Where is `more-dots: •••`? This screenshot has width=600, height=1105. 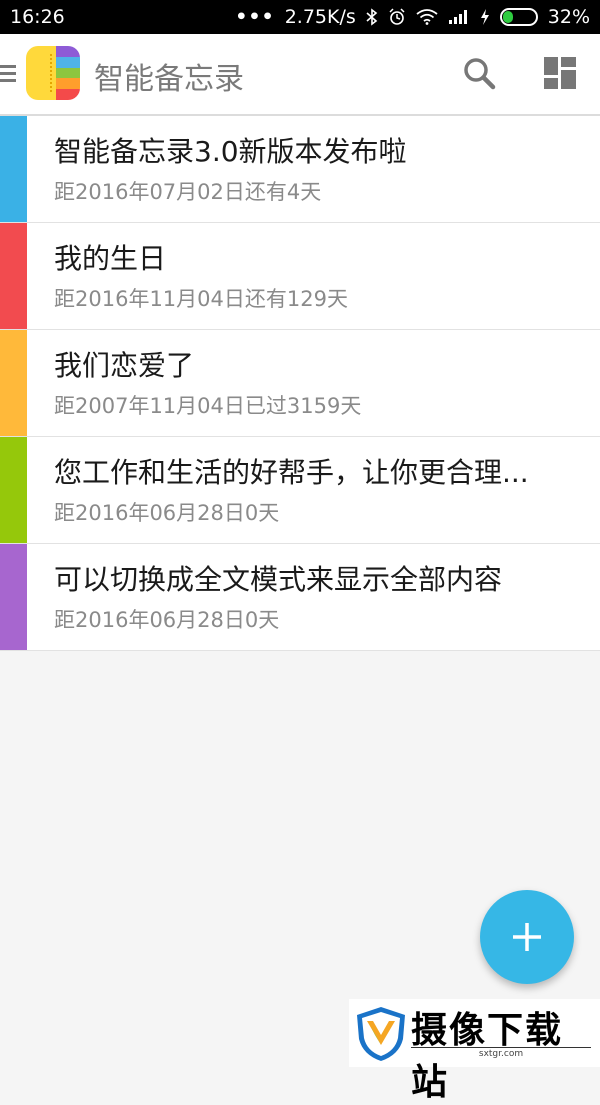
more-dots: ••• is located at coordinates (255, 17).